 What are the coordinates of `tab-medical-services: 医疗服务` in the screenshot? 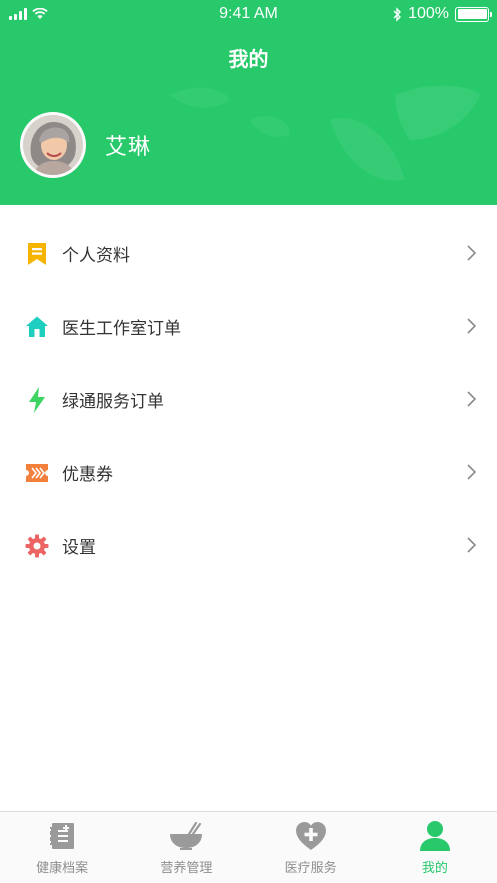 It's located at (311, 847).